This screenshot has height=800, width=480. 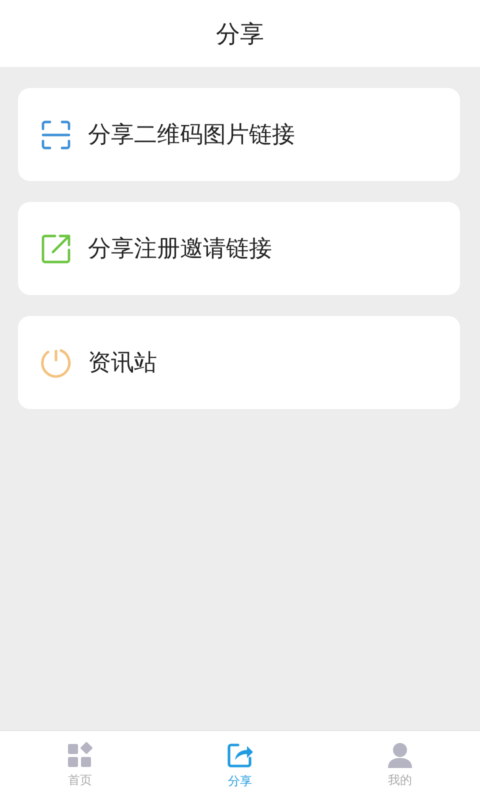 I want to click on scan-icon, so click(x=56, y=135).